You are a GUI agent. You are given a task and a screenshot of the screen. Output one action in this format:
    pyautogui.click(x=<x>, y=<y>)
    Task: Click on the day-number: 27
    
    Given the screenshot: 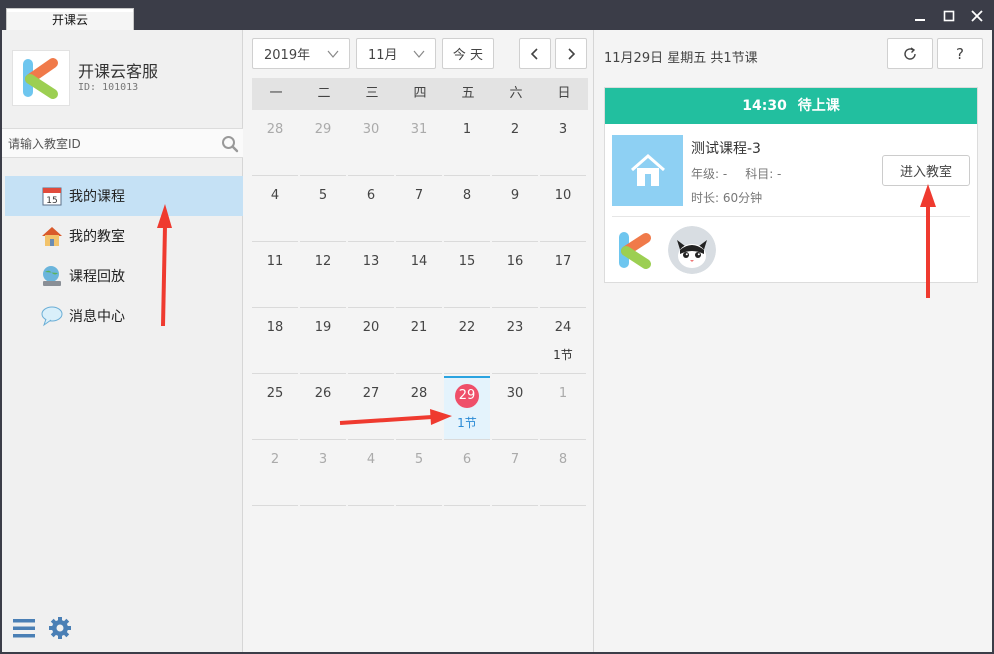 What is the action you would take?
    pyautogui.click(x=371, y=393)
    